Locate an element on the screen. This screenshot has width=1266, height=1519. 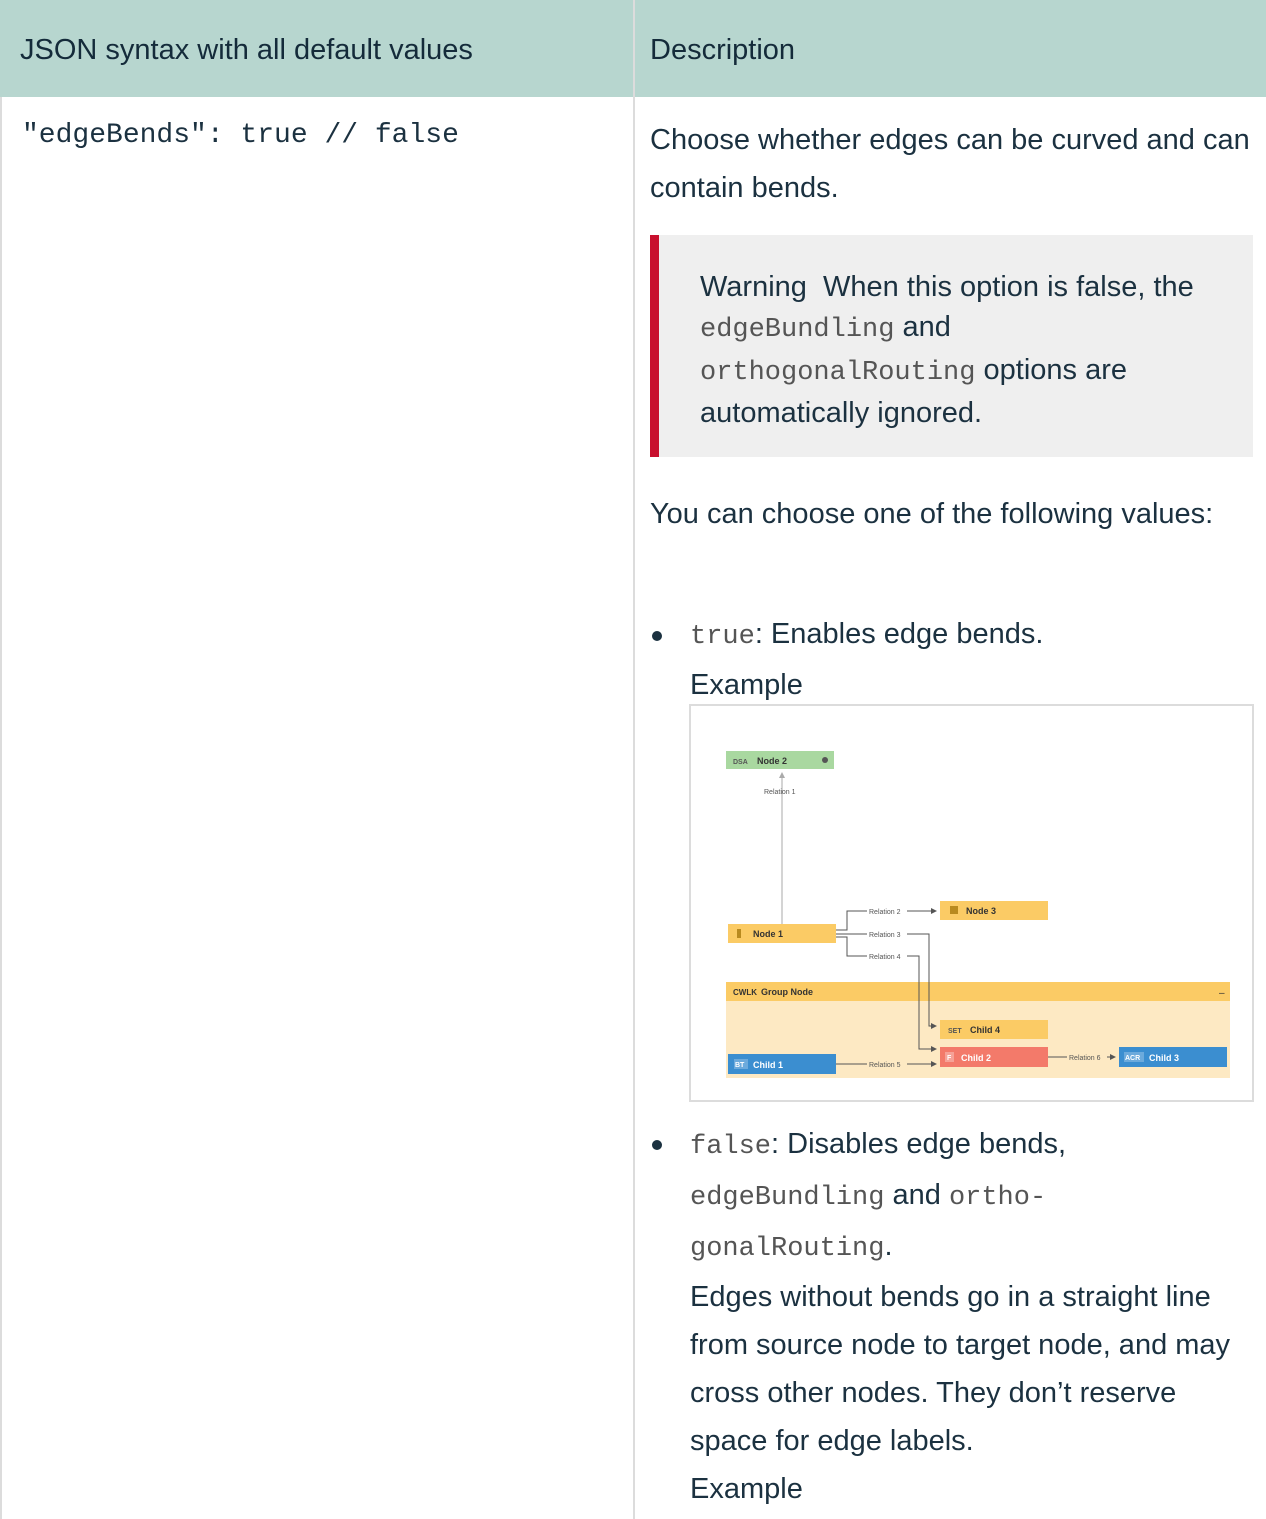
list-item-true: true: Enables edge bends. Example is located at coordinates (975, 659).